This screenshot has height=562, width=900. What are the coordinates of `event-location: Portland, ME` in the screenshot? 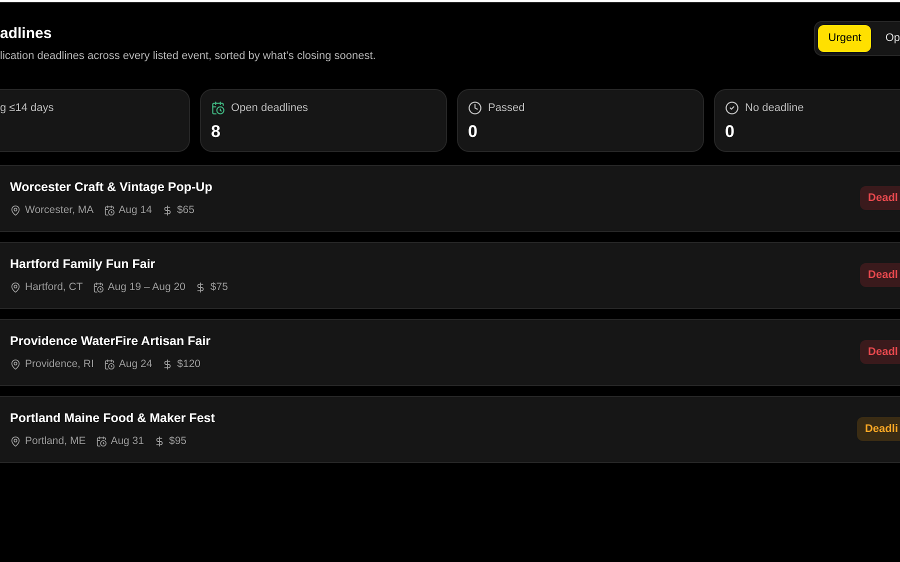 It's located at (55, 441).